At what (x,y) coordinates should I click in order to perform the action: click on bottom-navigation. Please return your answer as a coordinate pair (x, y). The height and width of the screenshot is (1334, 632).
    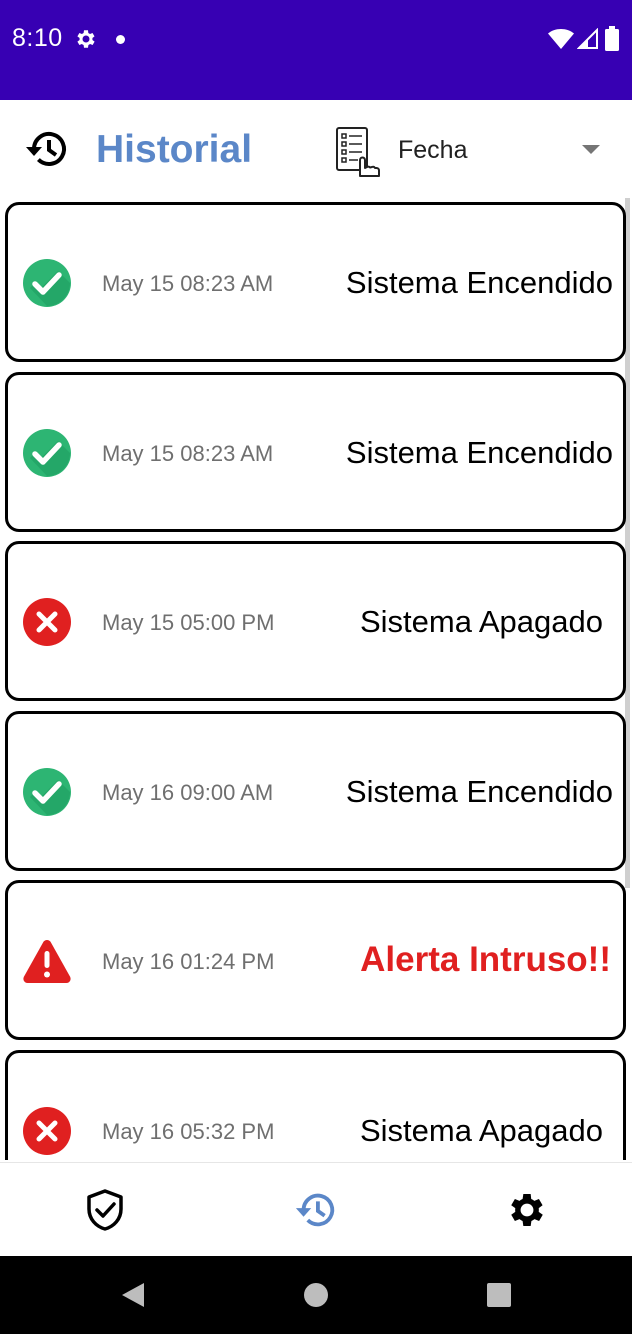
    Looking at the image, I should click on (316, 1209).